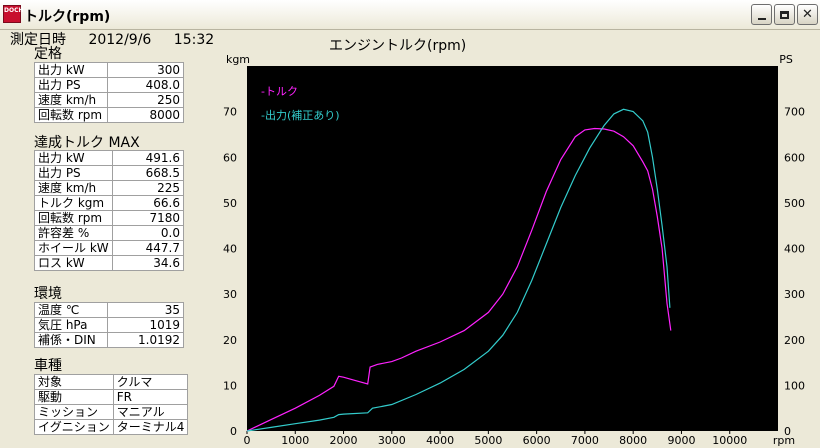 The image size is (820, 448). I want to click on y-left-tick-label: 0, so click(233, 431).